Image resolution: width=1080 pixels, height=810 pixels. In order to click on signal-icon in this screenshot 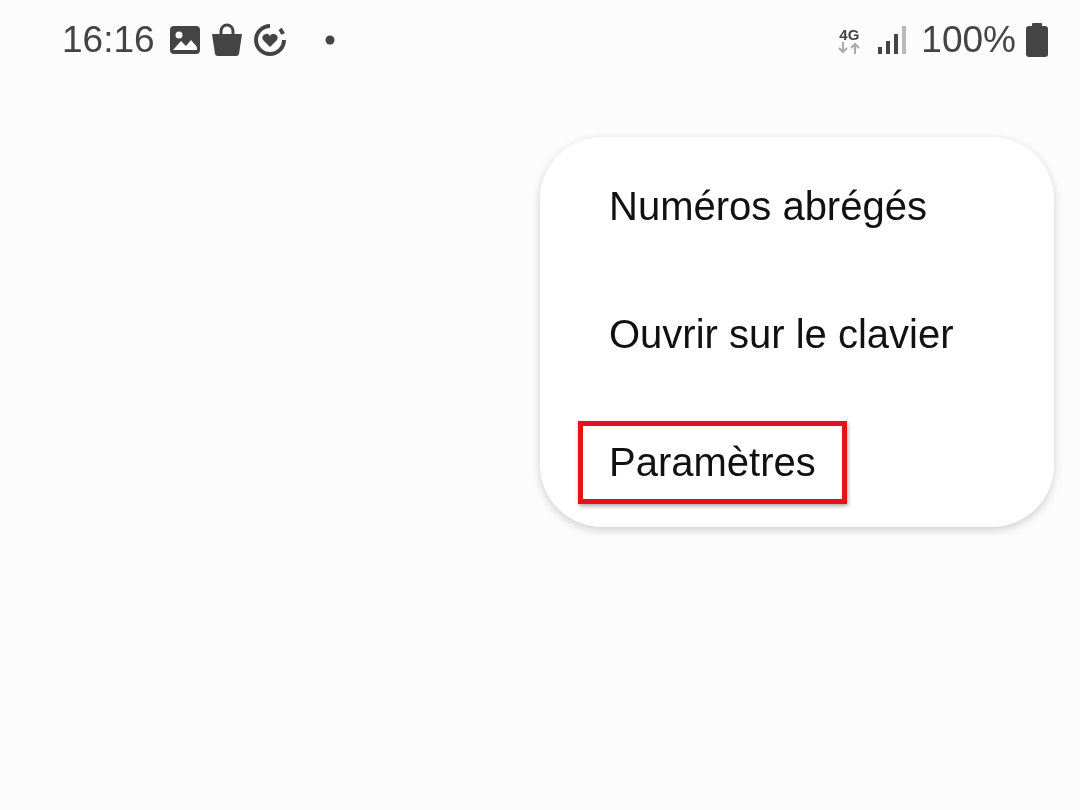, I will do `click(892, 40)`.